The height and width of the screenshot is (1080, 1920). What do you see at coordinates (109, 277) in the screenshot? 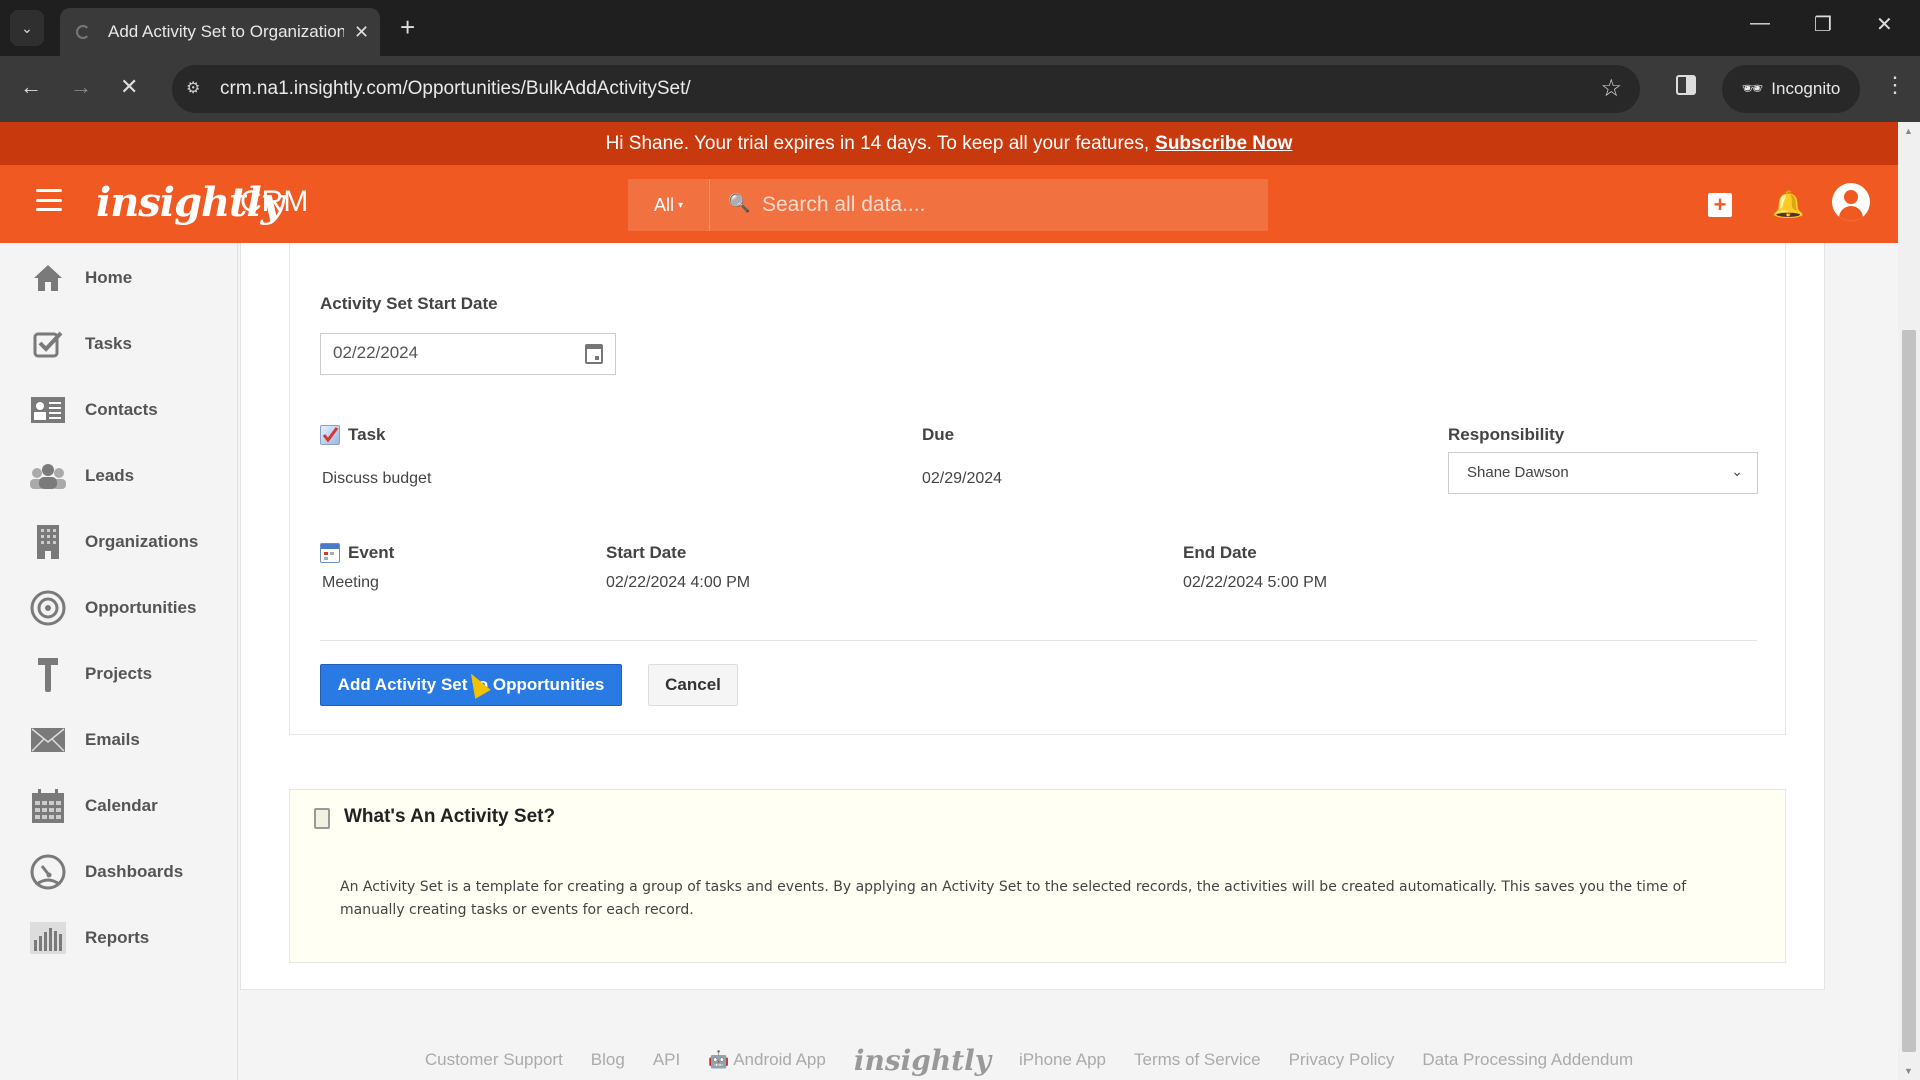
I see `sidebar-item-label: Home` at bounding box center [109, 277].